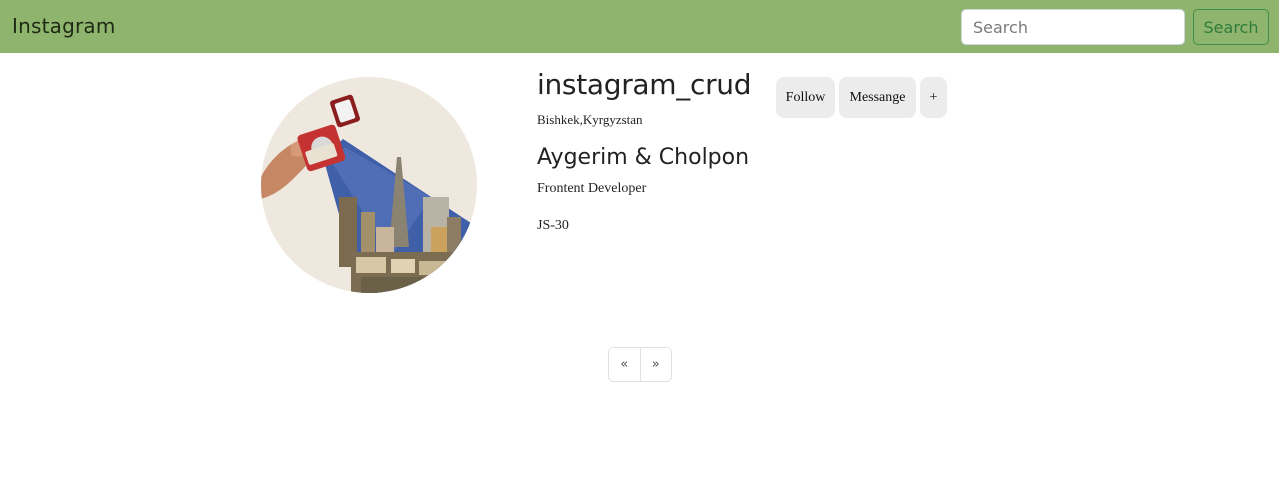  Describe the element at coordinates (64, 26) in the screenshot. I see `brand-logo: Instagram` at that location.